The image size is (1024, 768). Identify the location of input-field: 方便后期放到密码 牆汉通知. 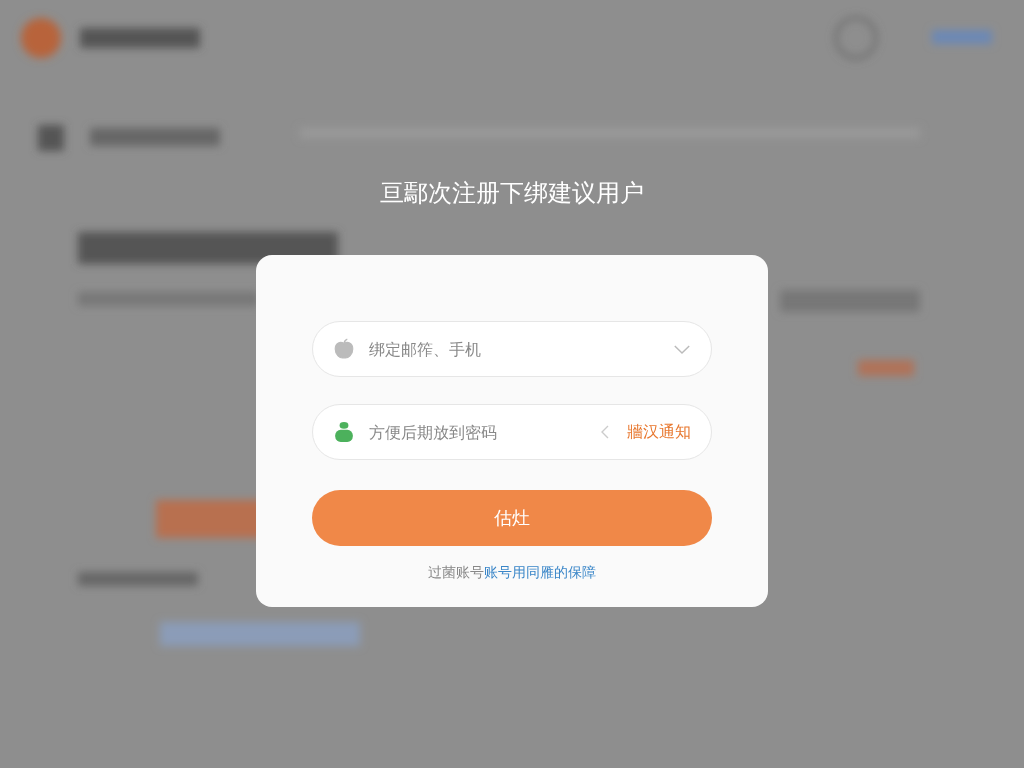
(512, 432).